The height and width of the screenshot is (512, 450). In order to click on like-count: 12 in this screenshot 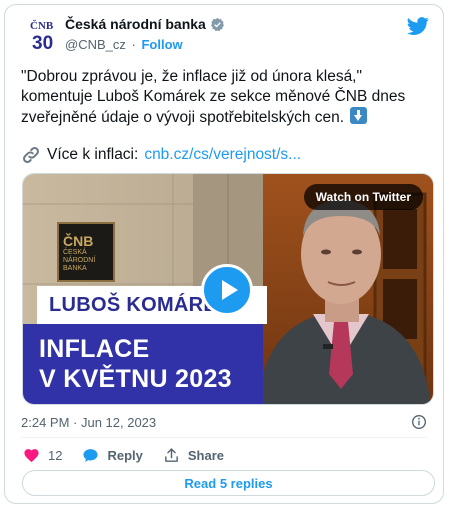, I will do `click(55, 455)`.